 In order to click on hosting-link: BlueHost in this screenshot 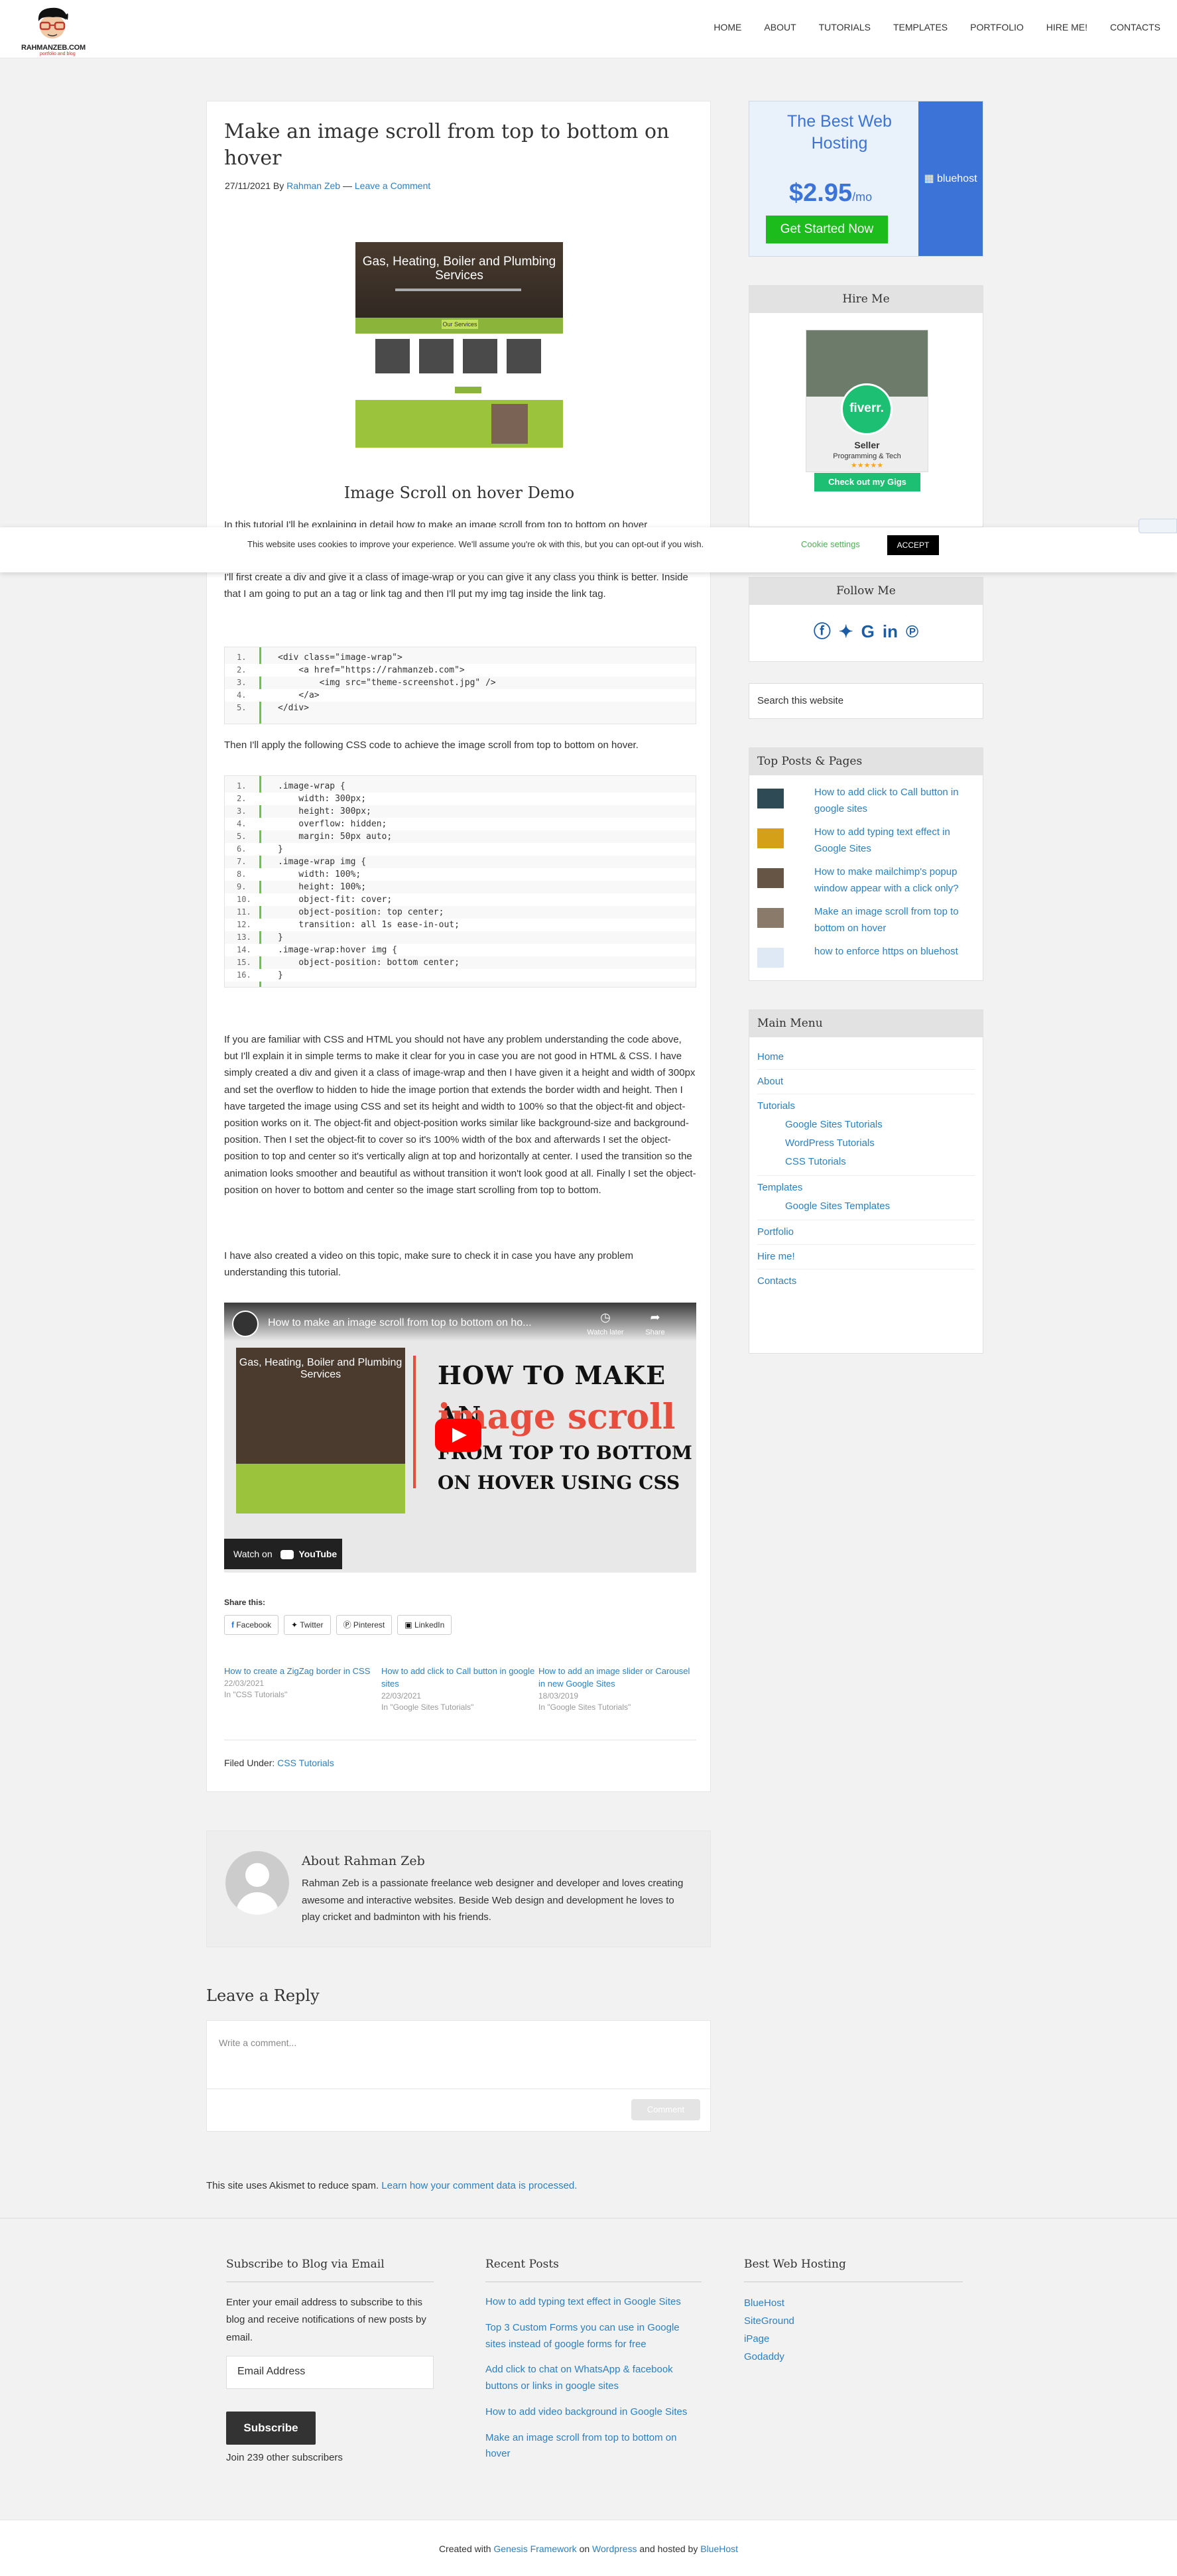, I will do `click(764, 2303)`.